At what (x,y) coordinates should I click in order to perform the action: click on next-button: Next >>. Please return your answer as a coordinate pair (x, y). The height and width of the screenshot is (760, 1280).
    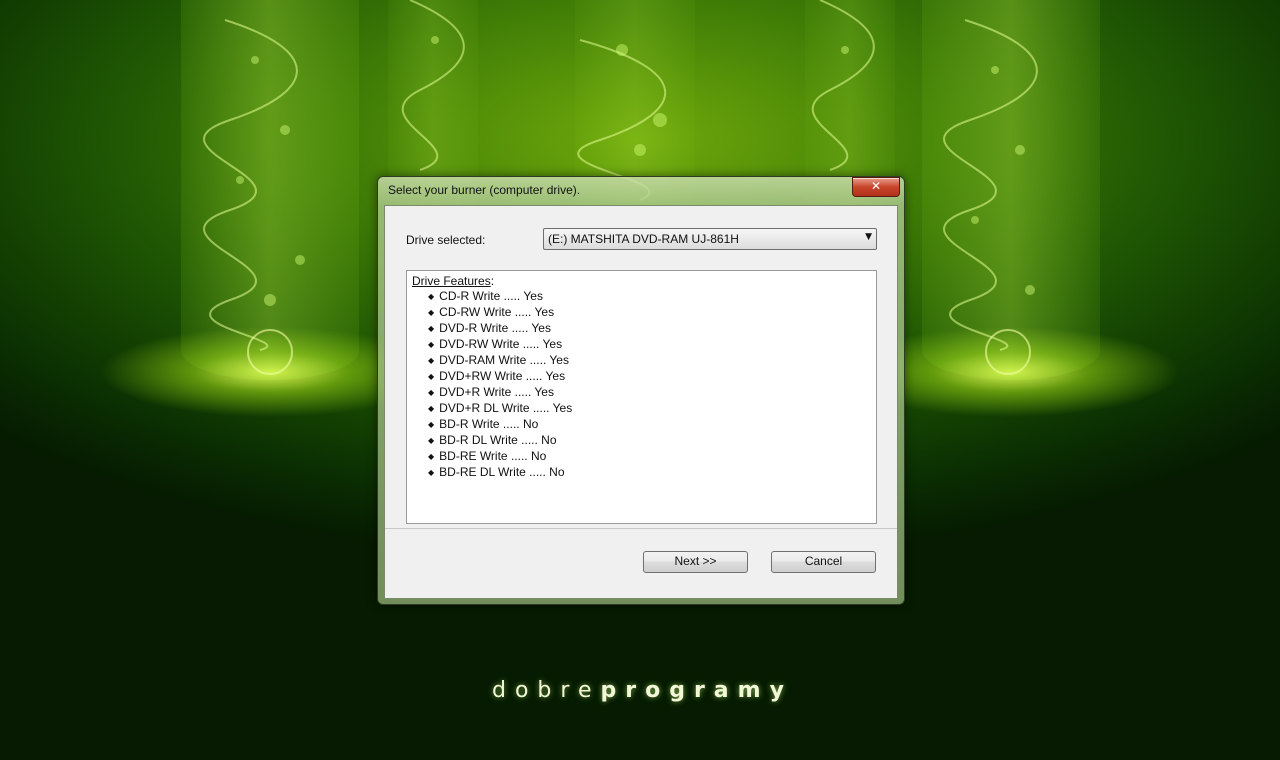
    Looking at the image, I should click on (695, 562).